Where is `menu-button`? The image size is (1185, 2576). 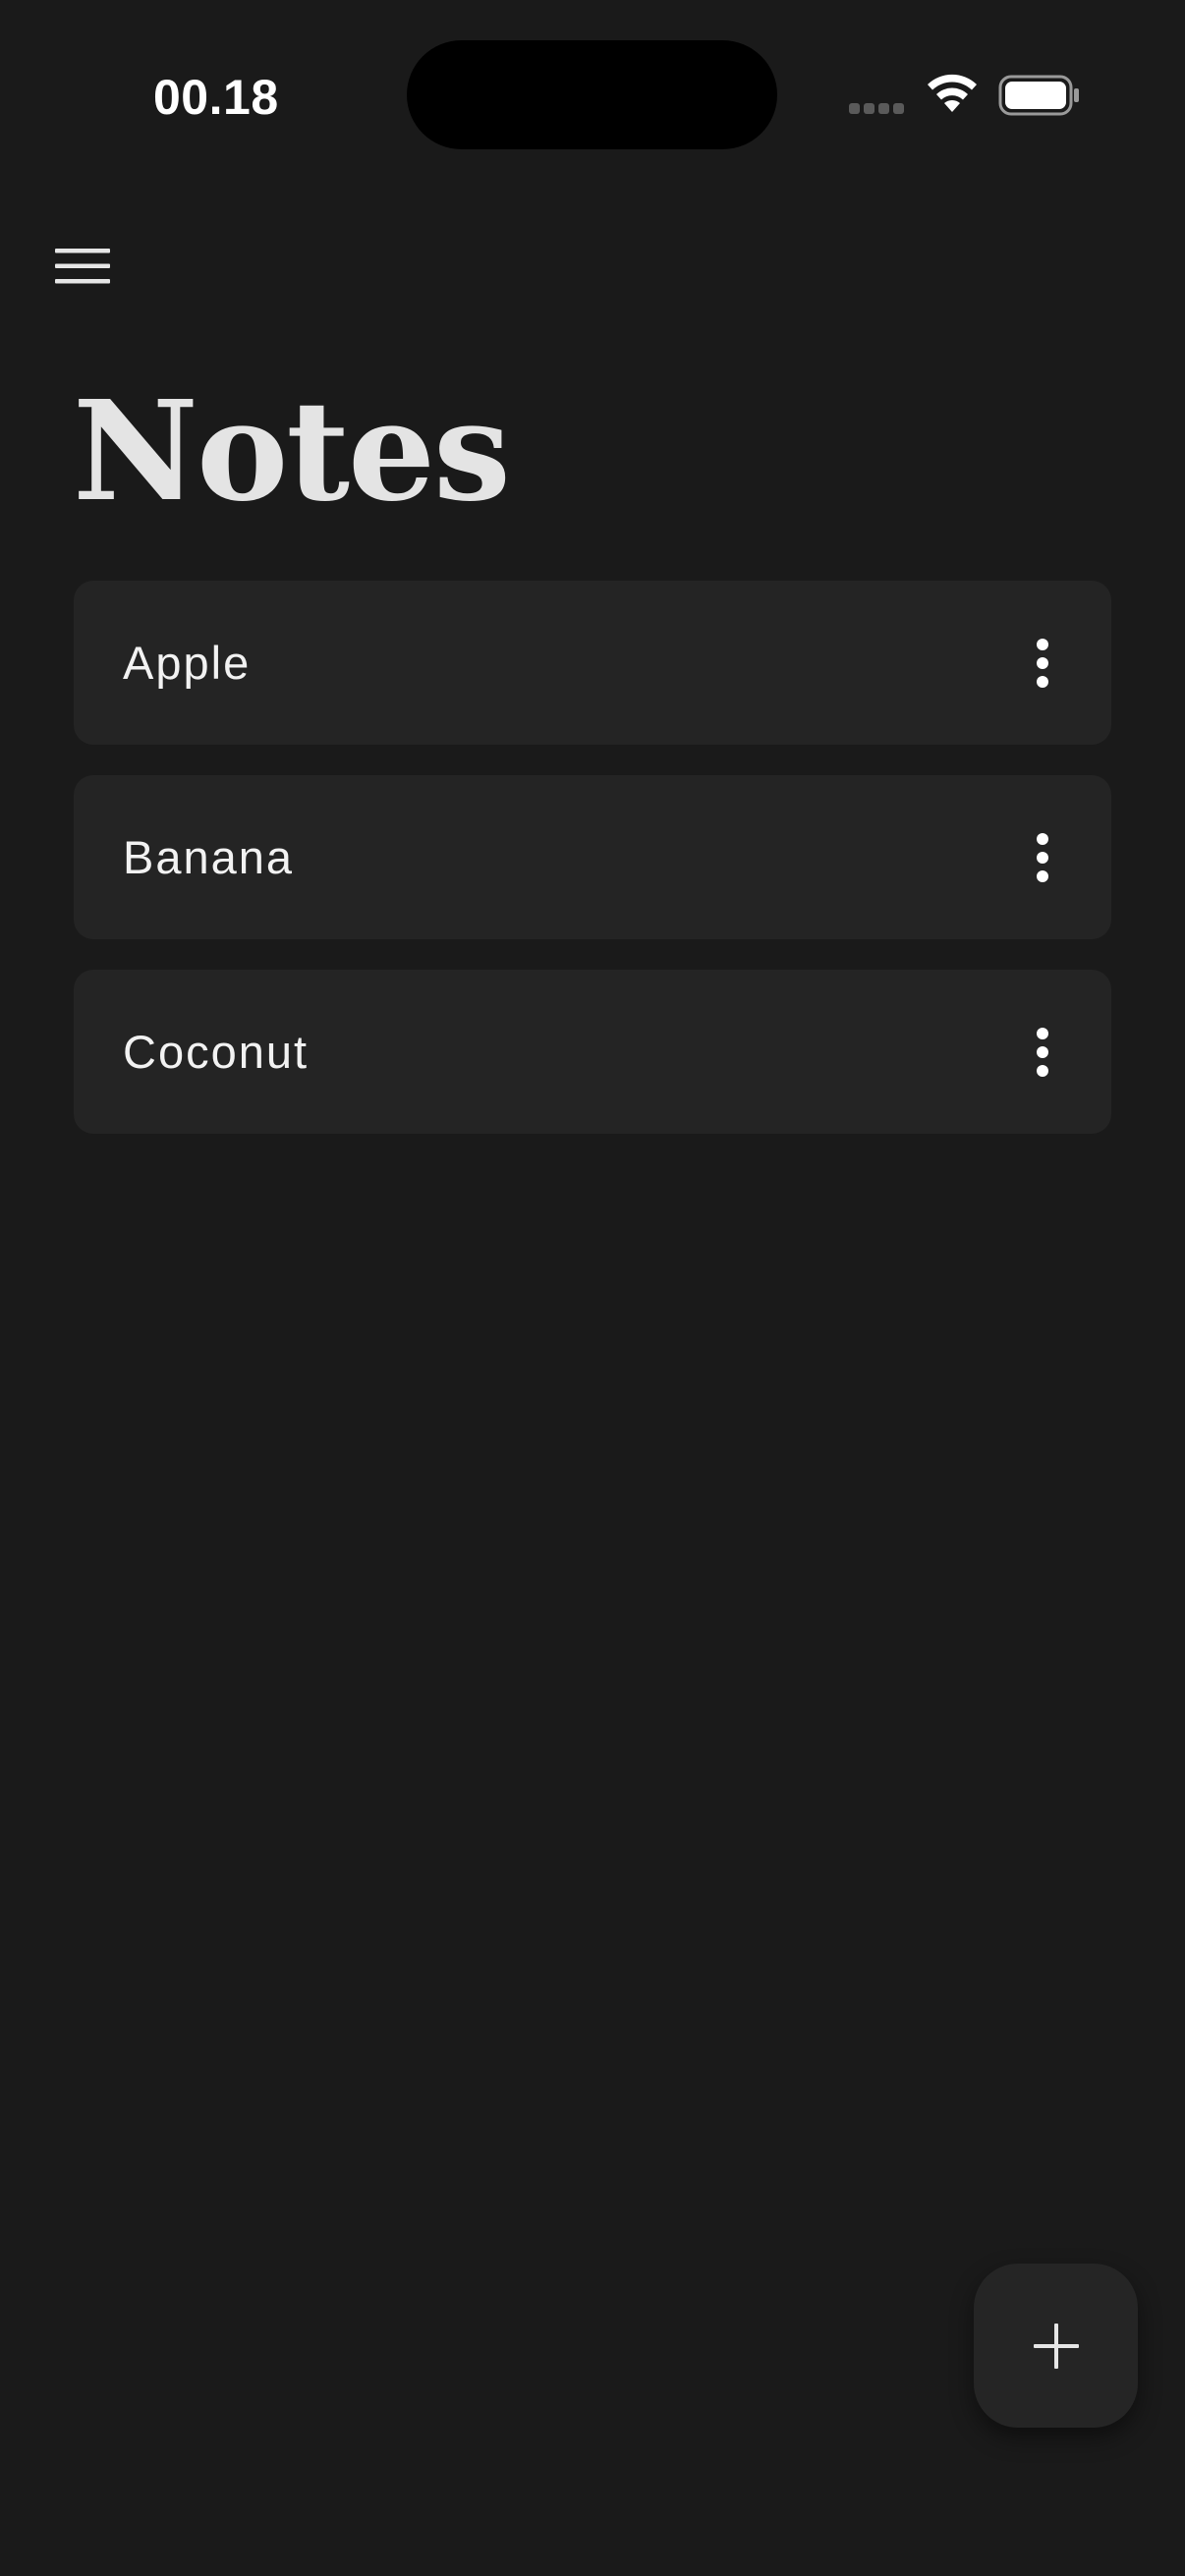
menu-button is located at coordinates (83, 266).